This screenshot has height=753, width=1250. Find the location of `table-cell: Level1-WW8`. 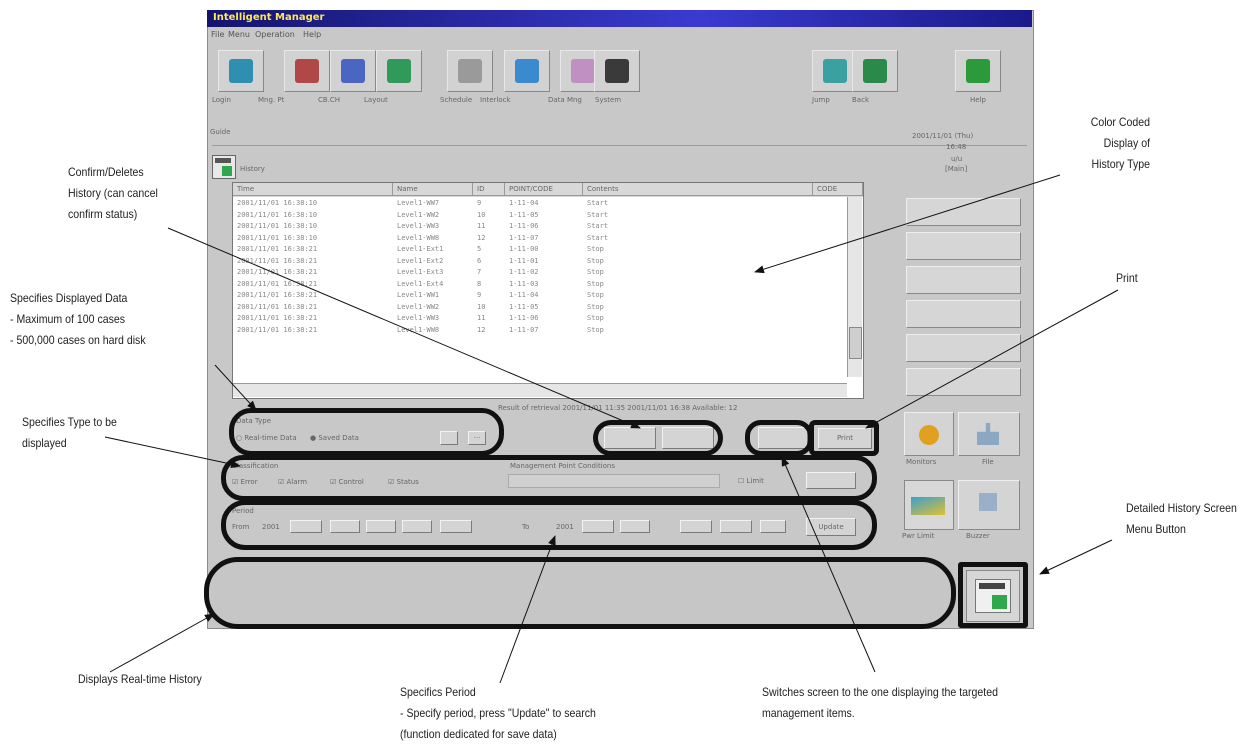

table-cell: Level1-WW8 is located at coordinates (418, 329).